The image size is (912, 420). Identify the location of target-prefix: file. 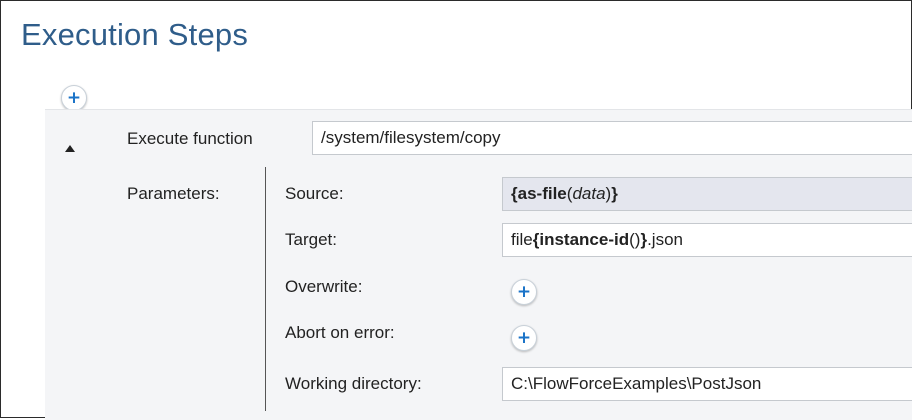
(522, 239).